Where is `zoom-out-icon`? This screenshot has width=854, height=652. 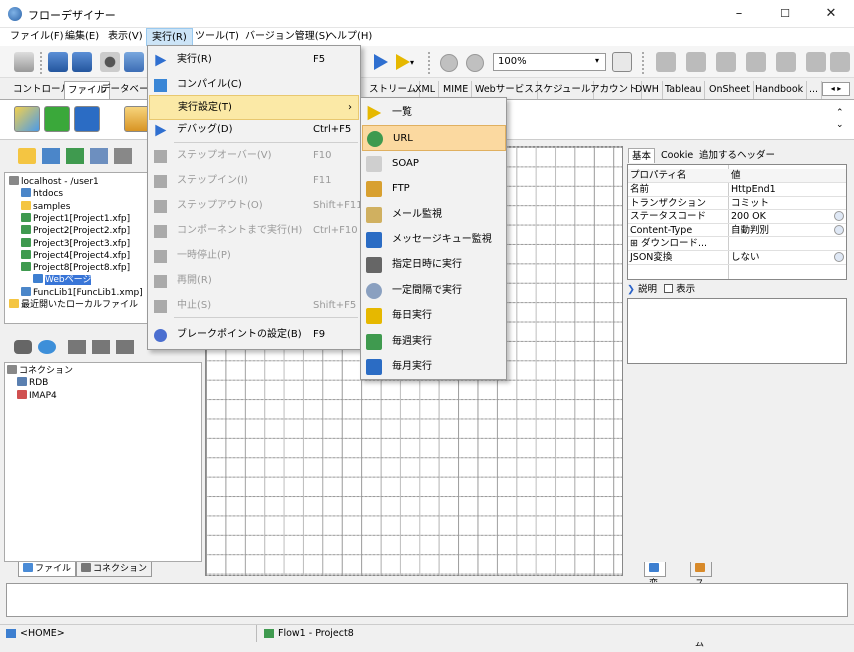 zoom-out-icon is located at coordinates (449, 63).